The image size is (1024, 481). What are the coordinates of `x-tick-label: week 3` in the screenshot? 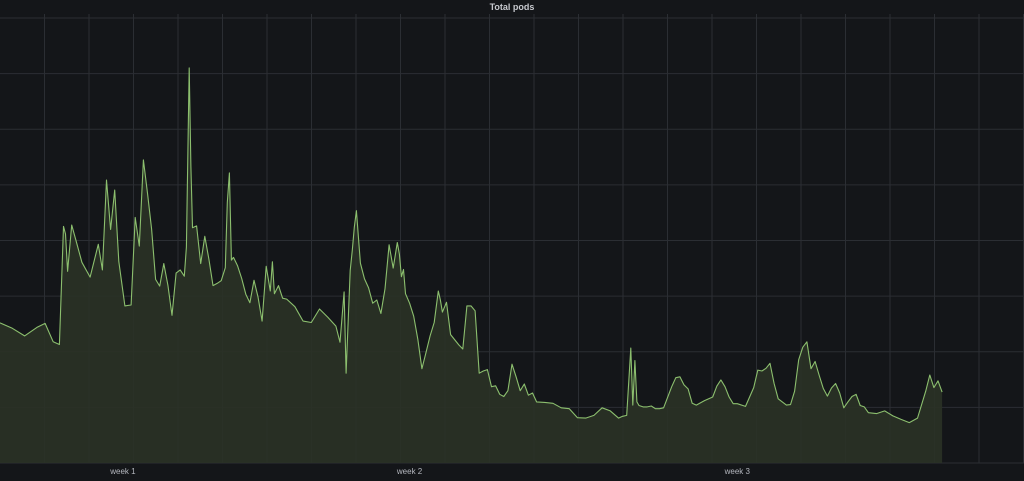 It's located at (737, 471).